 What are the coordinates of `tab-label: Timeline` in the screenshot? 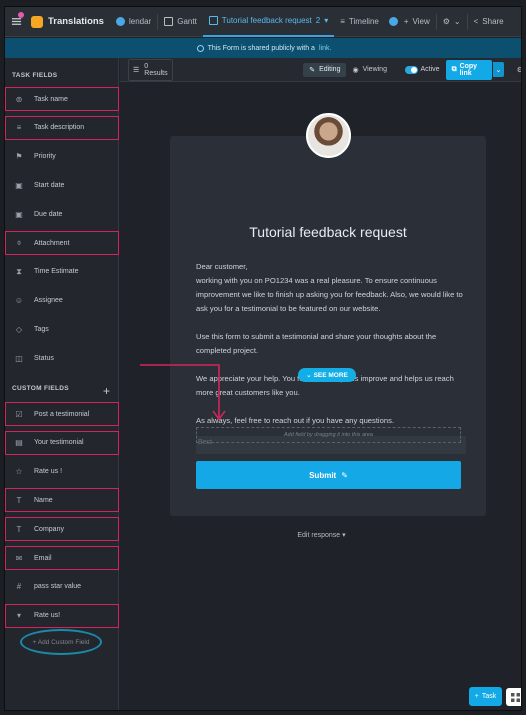 It's located at (363, 21).